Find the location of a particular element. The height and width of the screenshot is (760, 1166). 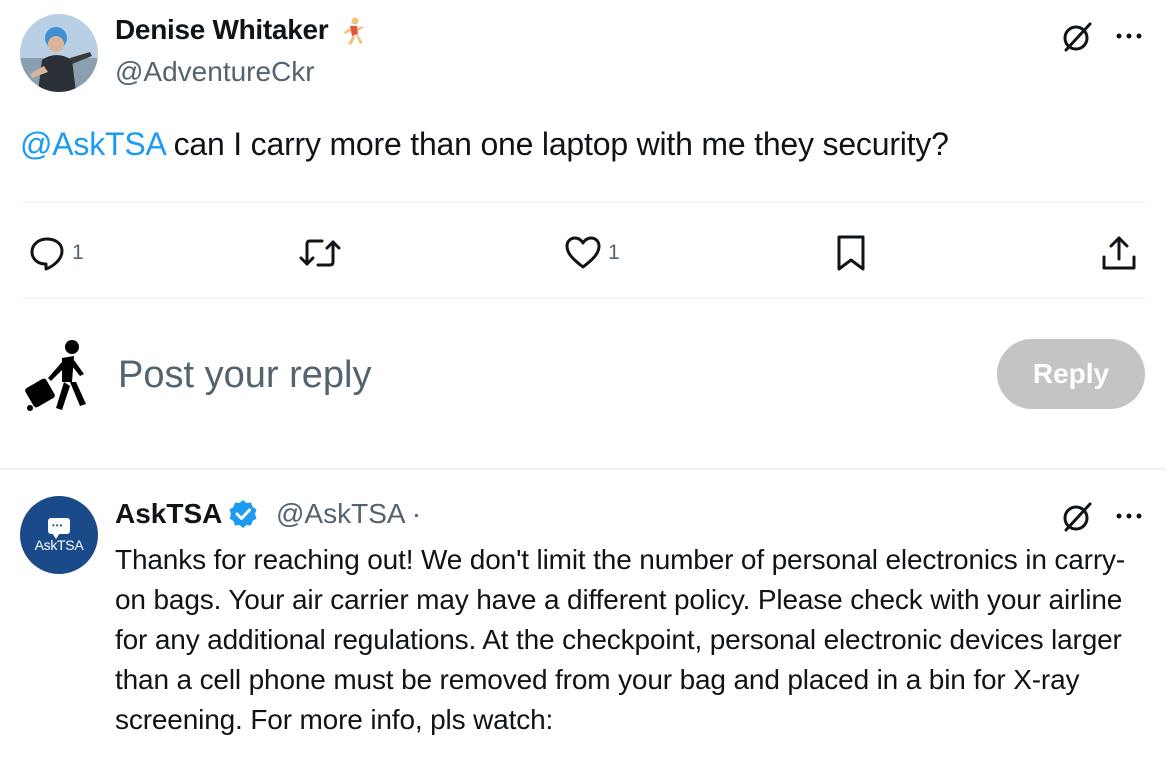

avatar-photo is located at coordinates (59, 53).